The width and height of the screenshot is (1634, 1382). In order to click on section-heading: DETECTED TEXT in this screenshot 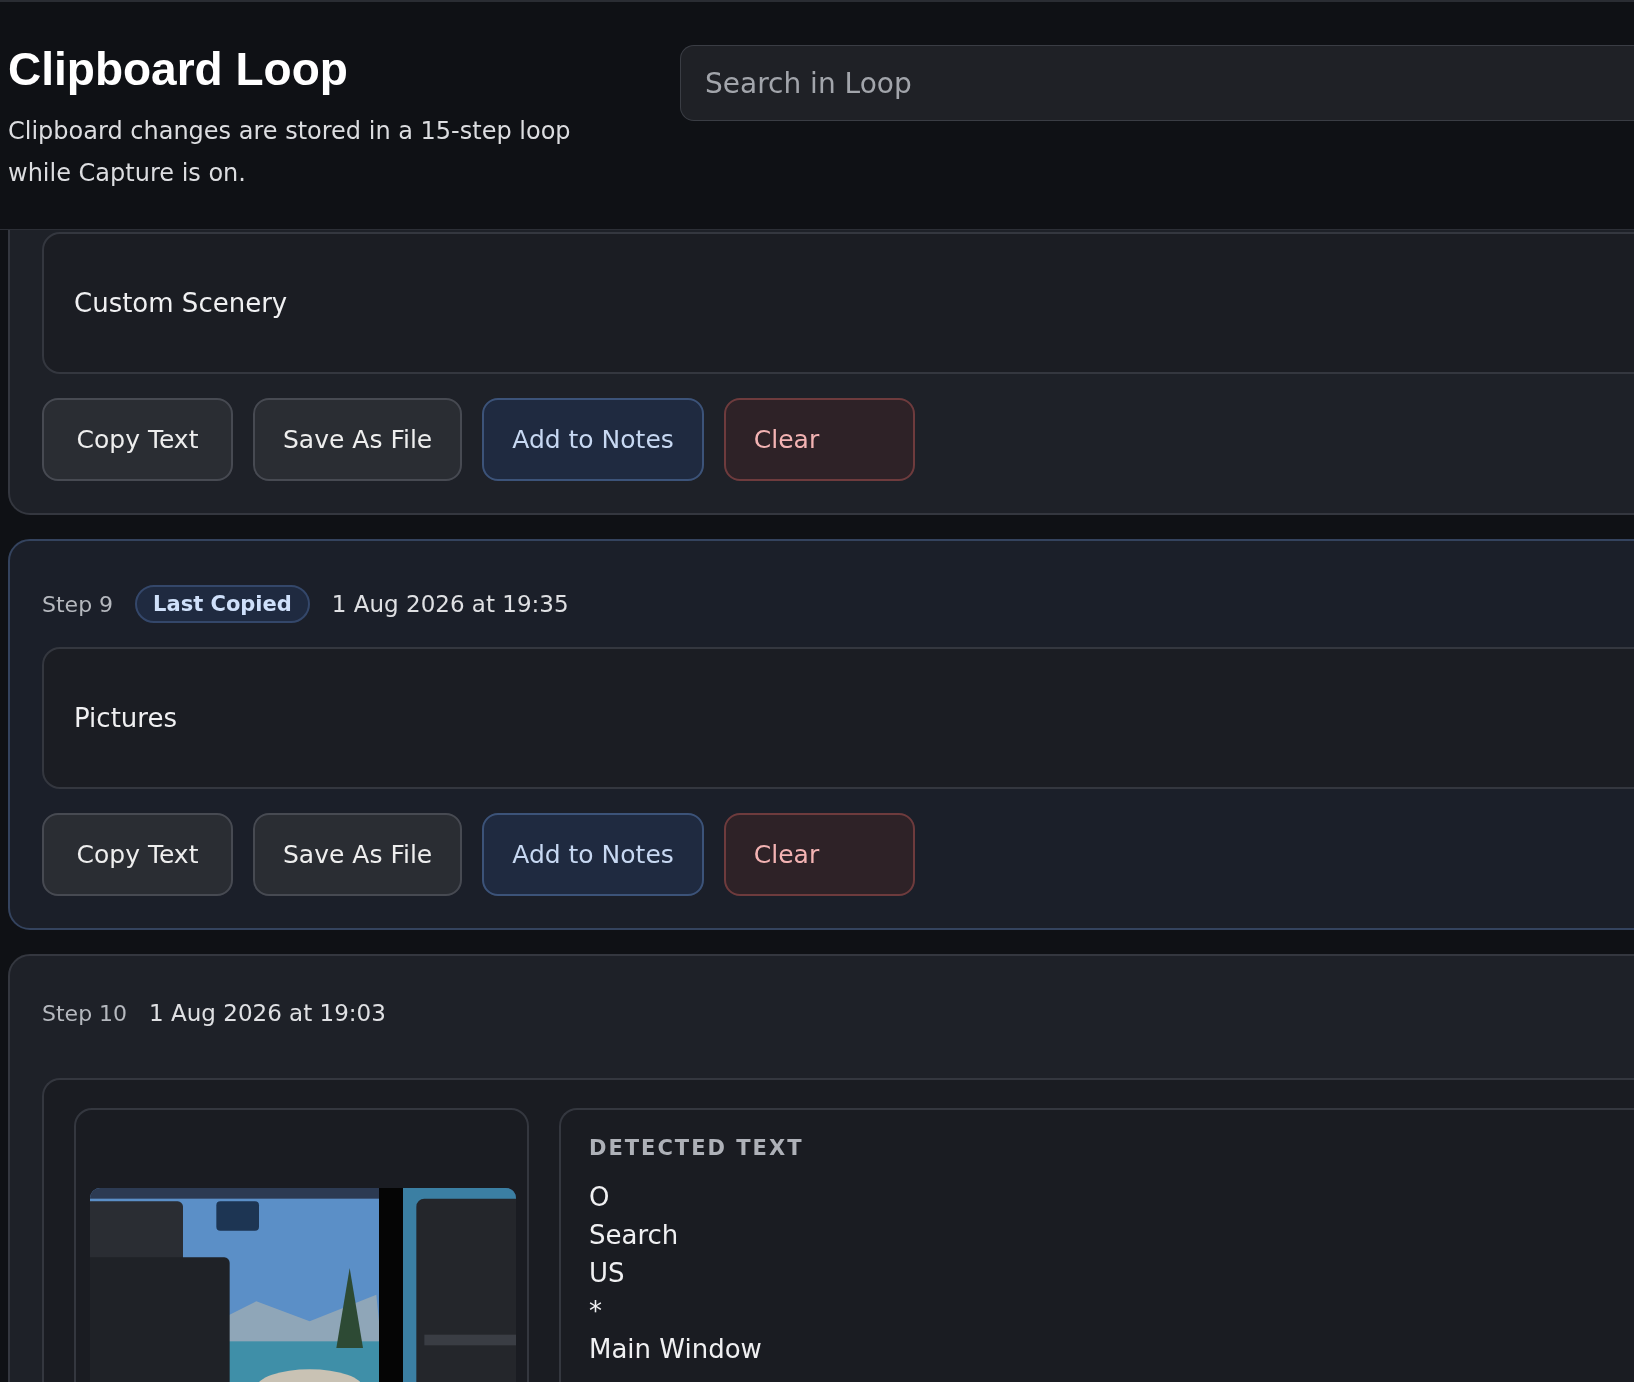, I will do `click(697, 1148)`.